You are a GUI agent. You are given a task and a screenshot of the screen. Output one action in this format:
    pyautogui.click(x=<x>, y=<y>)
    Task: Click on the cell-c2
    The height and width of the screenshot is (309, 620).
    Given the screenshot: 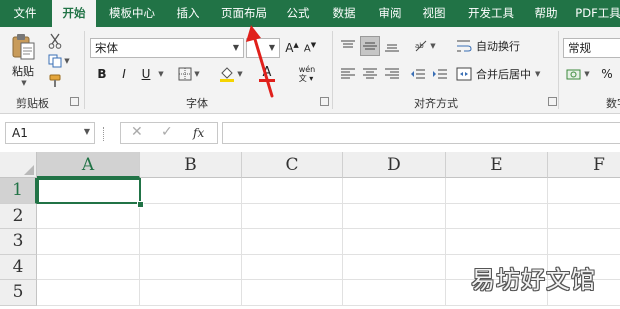 What is the action you would take?
    pyautogui.click(x=292, y=216)
    